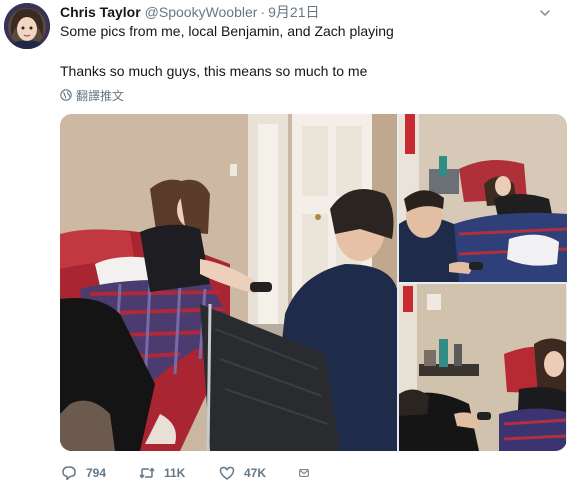 The height and width of the screenshot is (492, 572). What do you see at coordinates (175, 473) in the screenshot?
I see `retweet-count: 11K` at bounding box center [175, 473].